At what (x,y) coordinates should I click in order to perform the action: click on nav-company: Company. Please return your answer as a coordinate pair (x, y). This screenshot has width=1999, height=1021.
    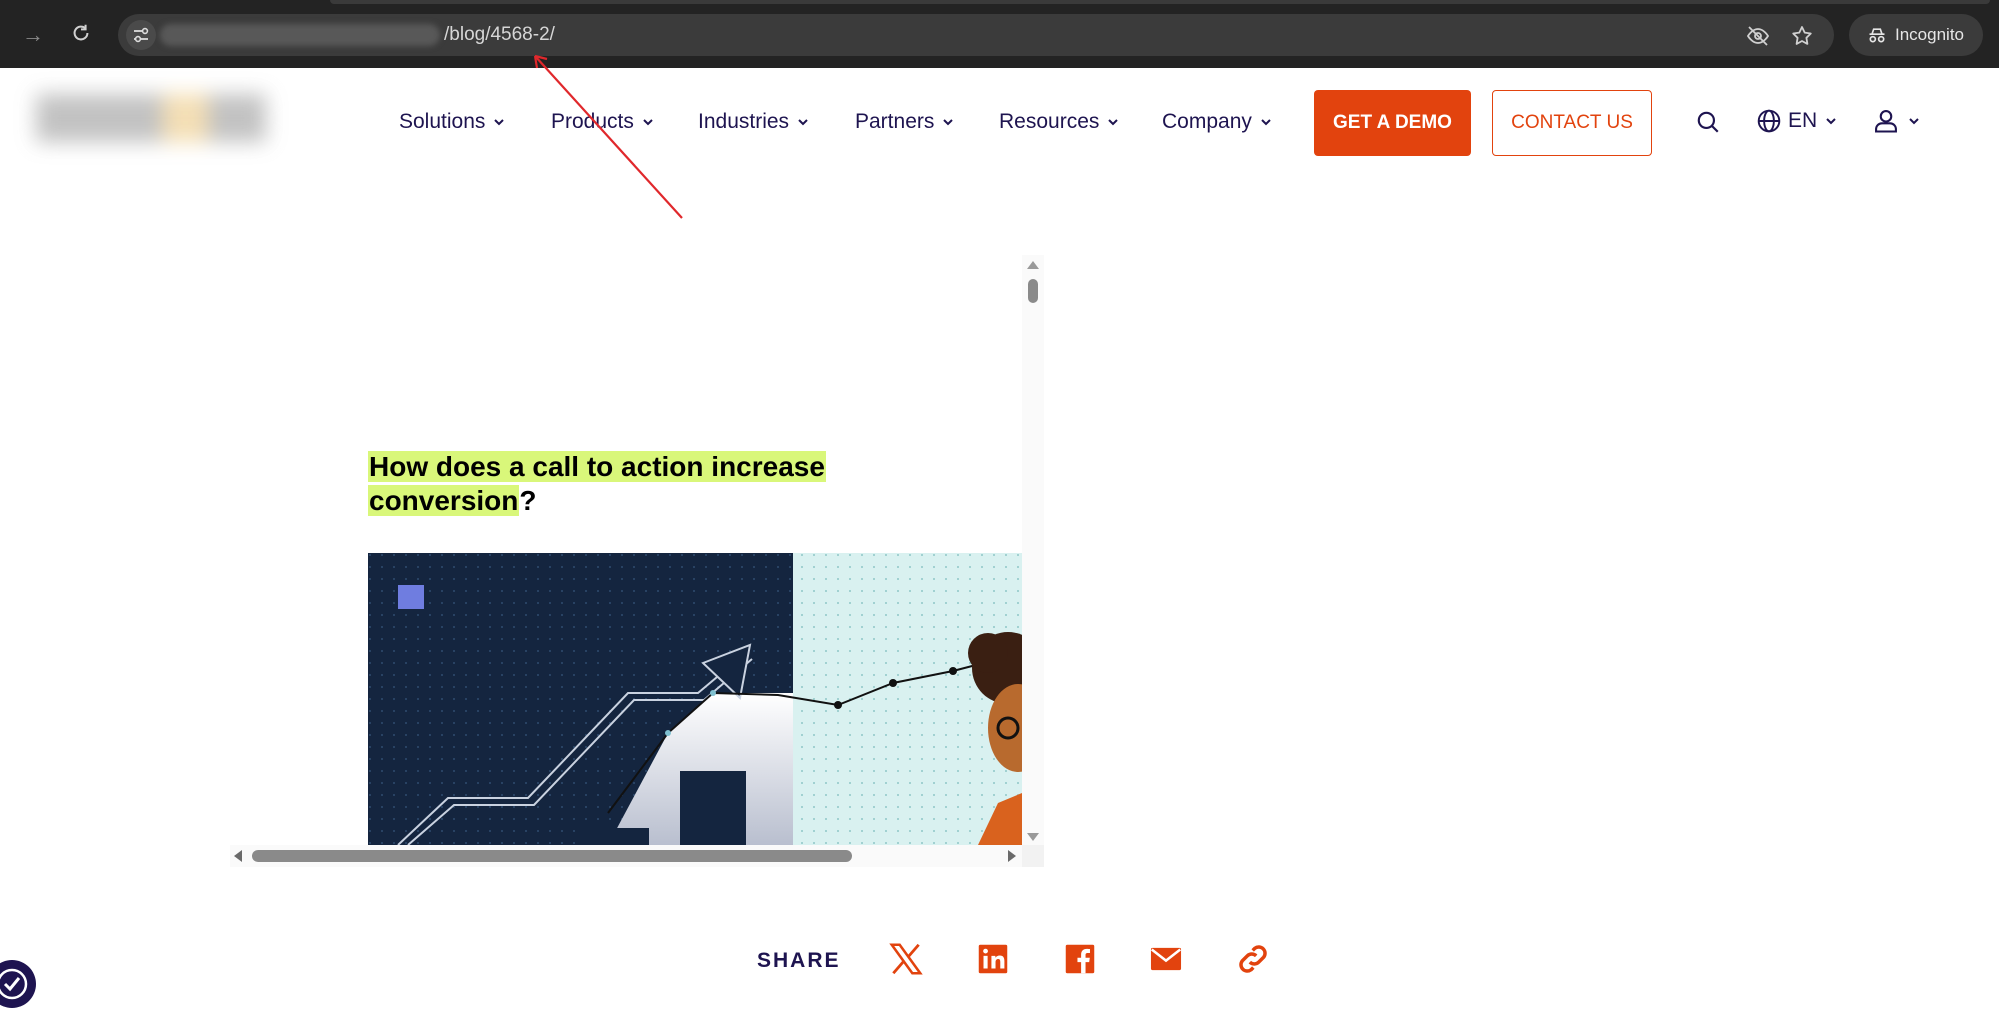
    Looking at the image, I should click on (1217, 122).